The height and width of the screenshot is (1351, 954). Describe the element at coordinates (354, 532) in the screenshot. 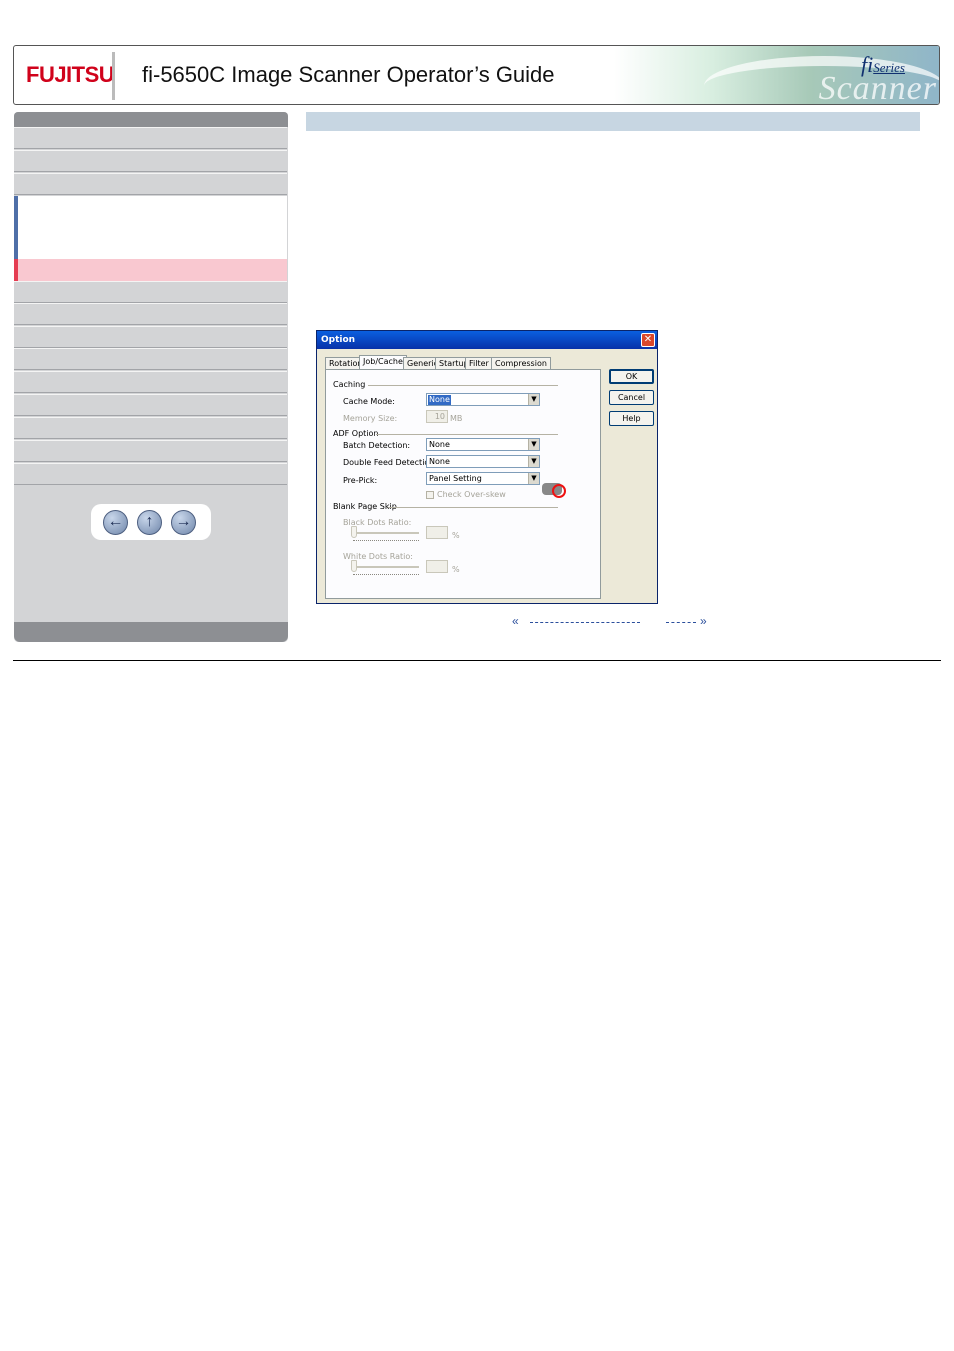

I see `black-dots-slider` at that location.